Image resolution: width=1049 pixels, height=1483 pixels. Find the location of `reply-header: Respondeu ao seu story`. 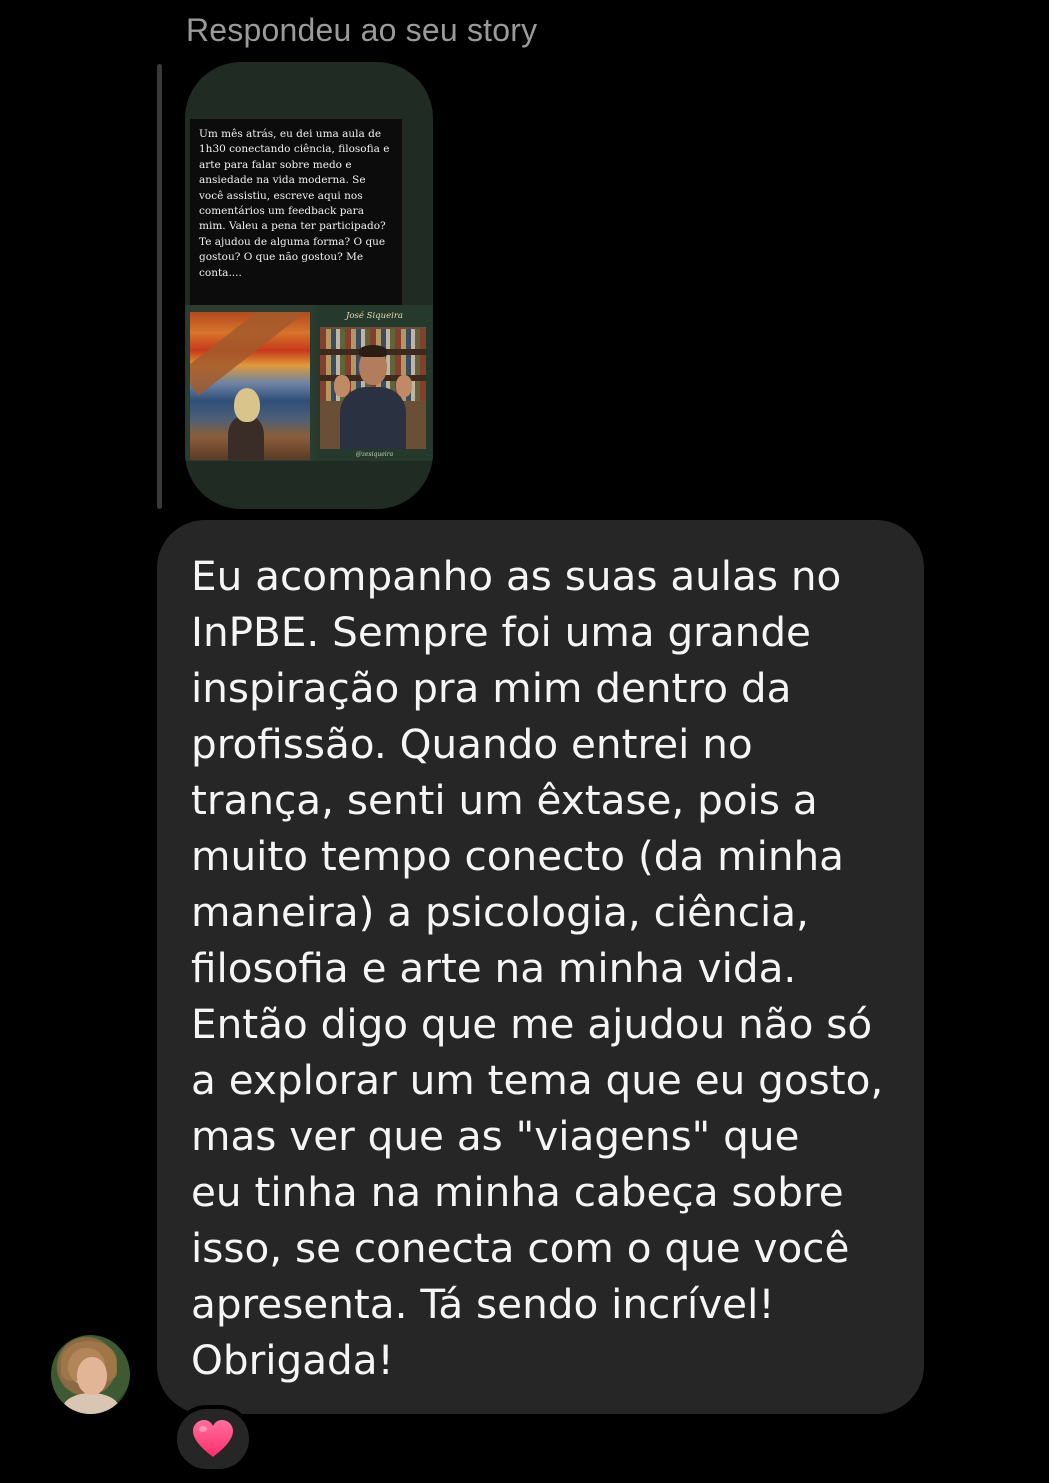

reply-header: Respondeu ao seu story is located at coordinates (362, 30).